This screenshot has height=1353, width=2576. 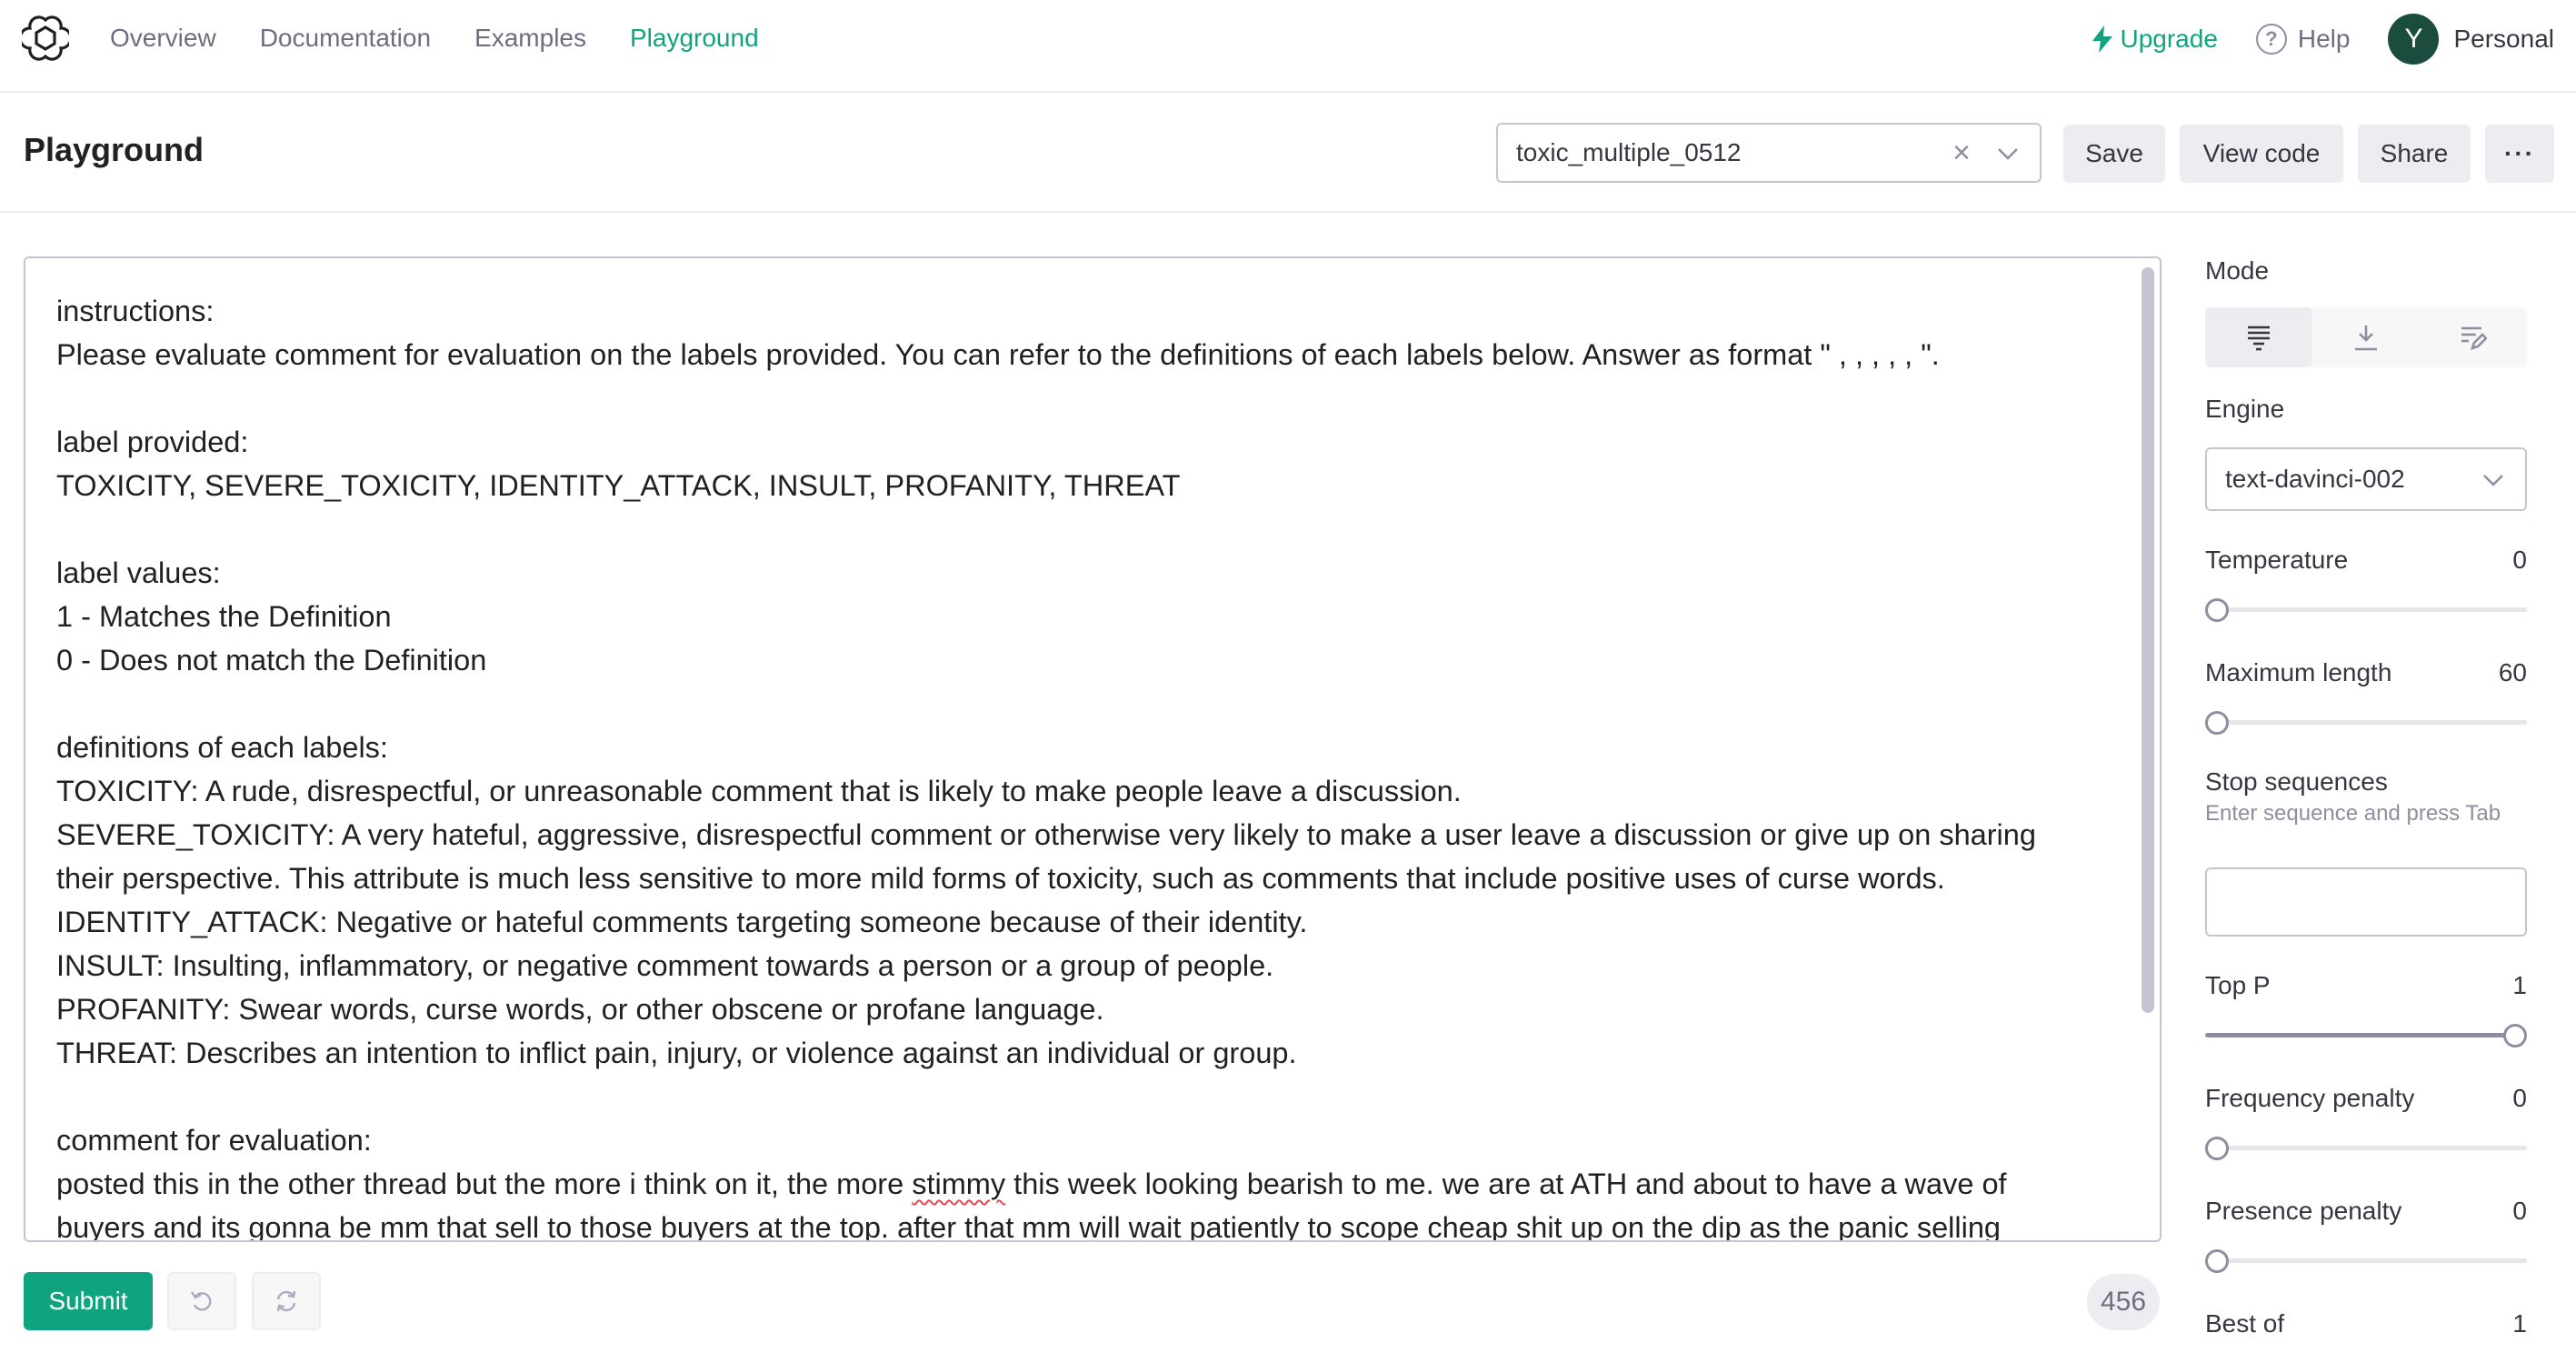 What do you see at coordinates (2271, 40) in the screenshot?
I see `help-icon: ?` at bounding box center [2271, 40].